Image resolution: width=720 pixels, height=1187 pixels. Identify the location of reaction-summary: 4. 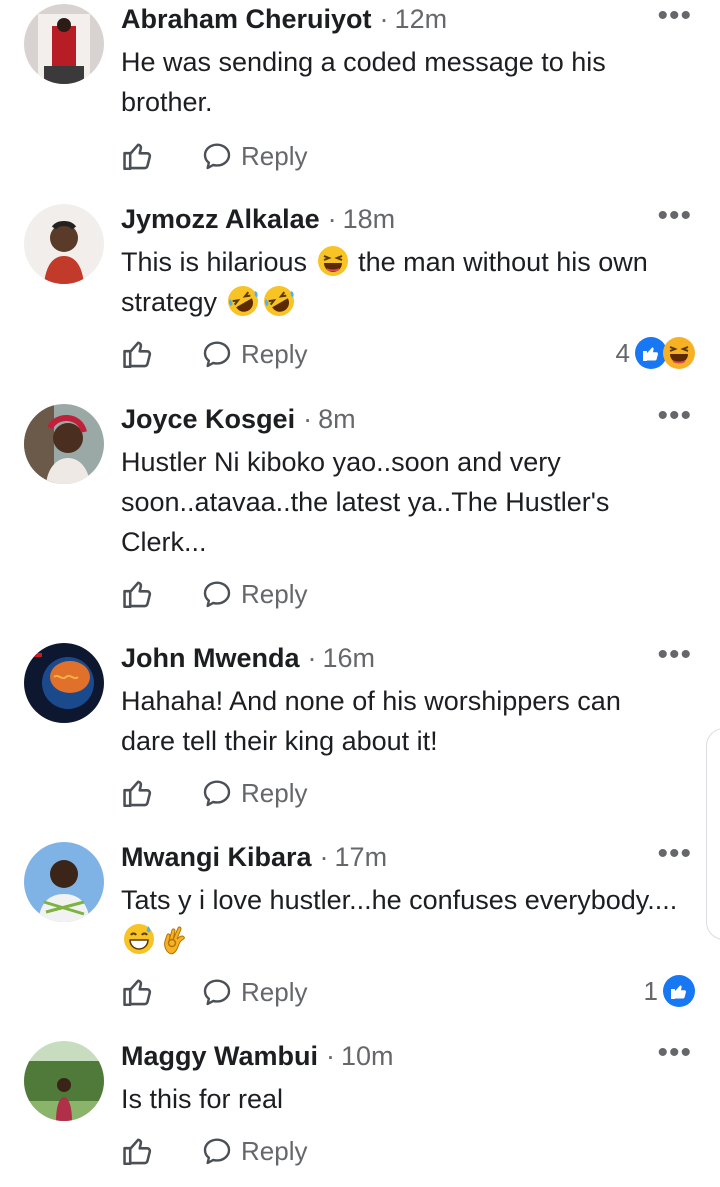
(656, 353).